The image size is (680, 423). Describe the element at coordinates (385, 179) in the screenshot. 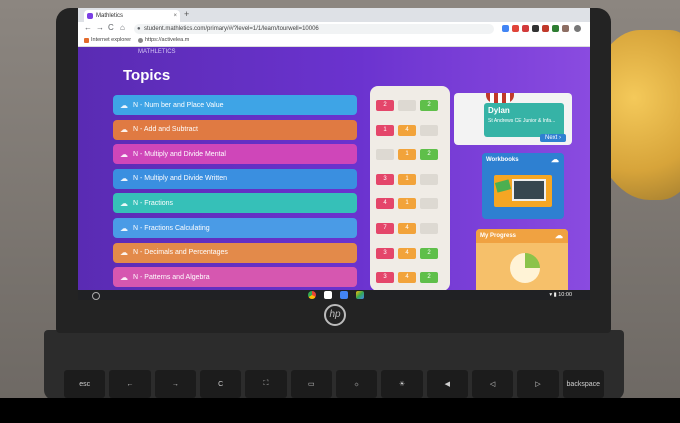

I see `score-chip: 3` at that location.